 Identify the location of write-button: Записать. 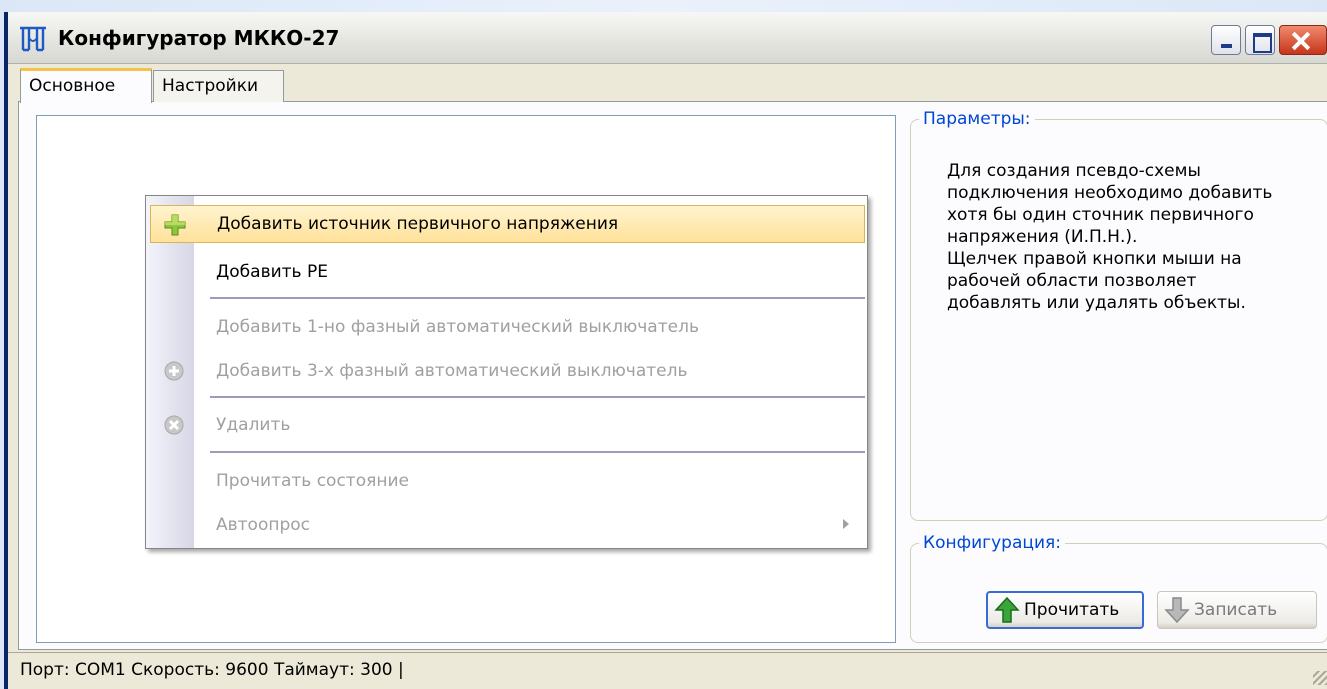
(1237, 610).